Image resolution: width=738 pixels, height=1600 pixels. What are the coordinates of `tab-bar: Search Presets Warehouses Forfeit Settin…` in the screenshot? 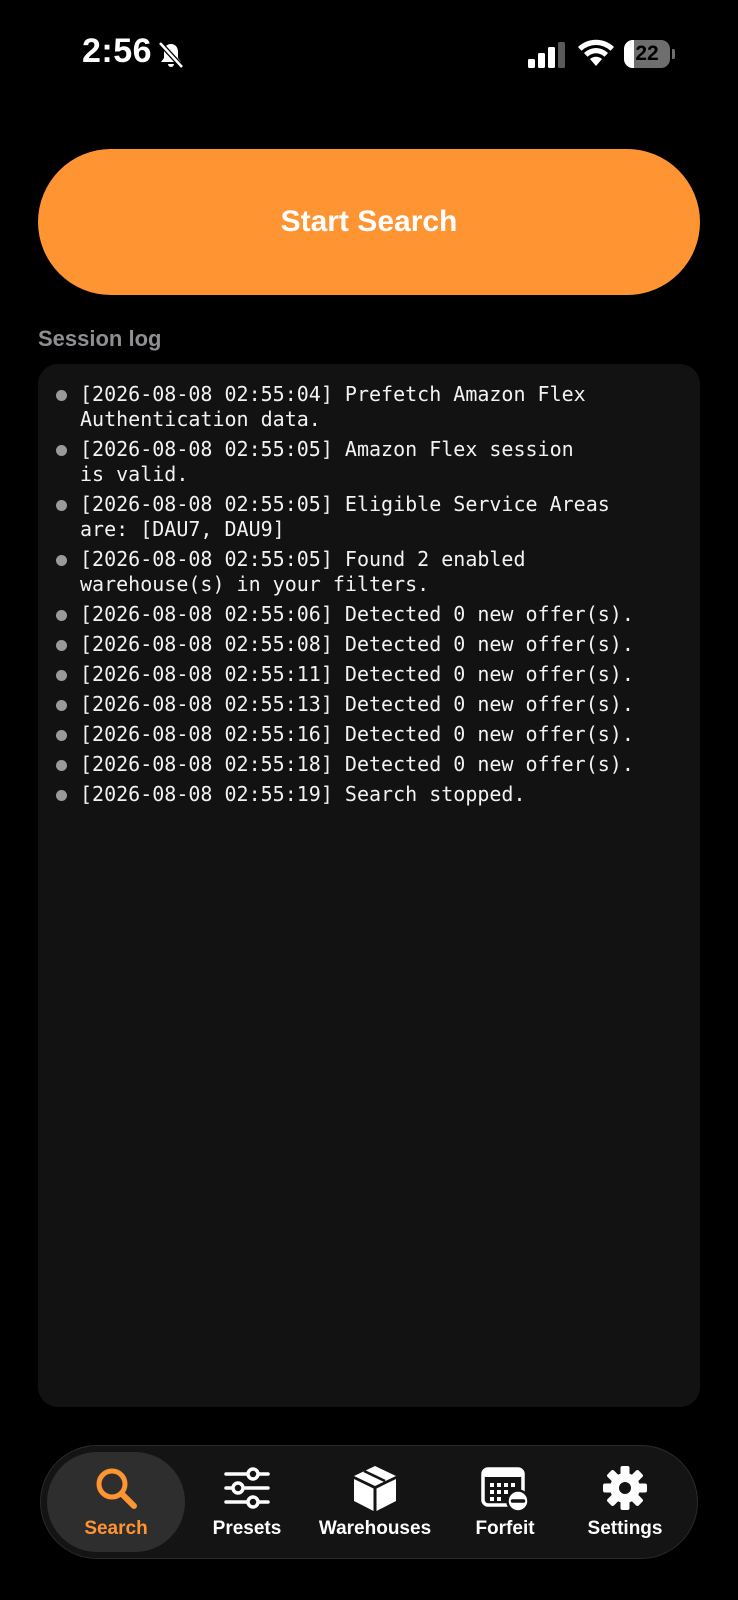 It's located at (369, 1502).